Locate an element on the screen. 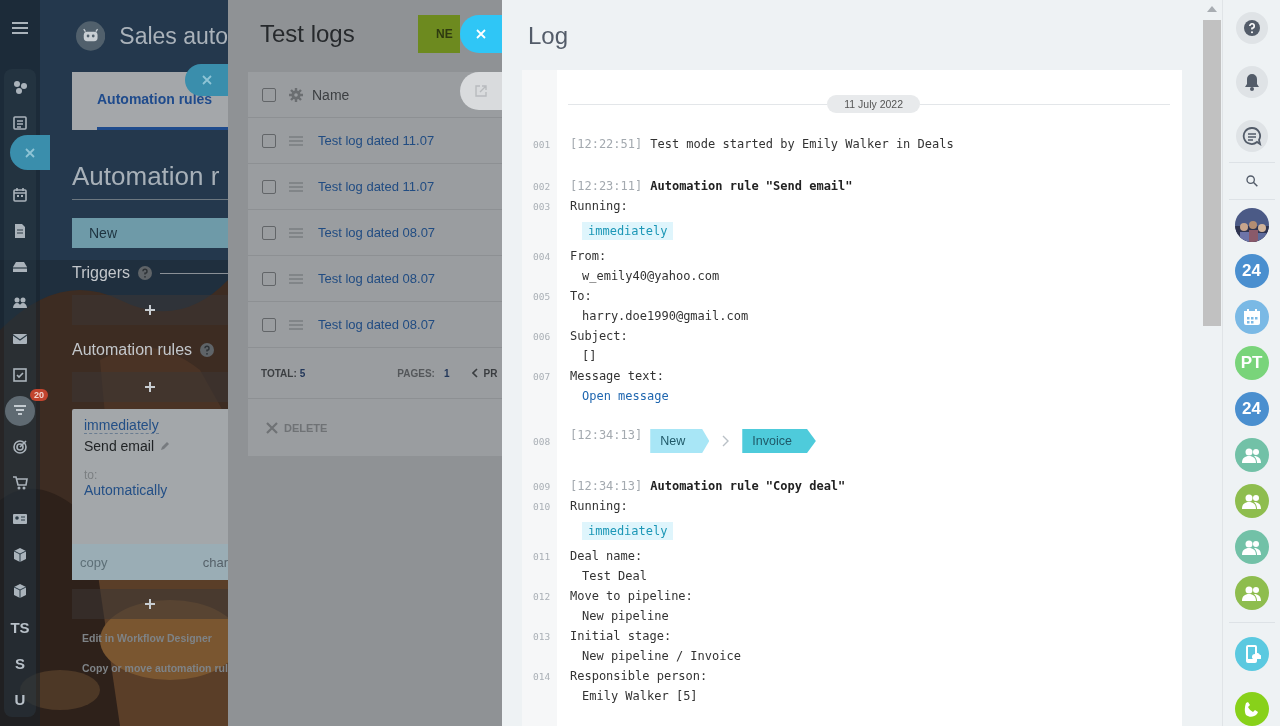  timestamp: [12:22:51] is located at coordinates (606, 144).